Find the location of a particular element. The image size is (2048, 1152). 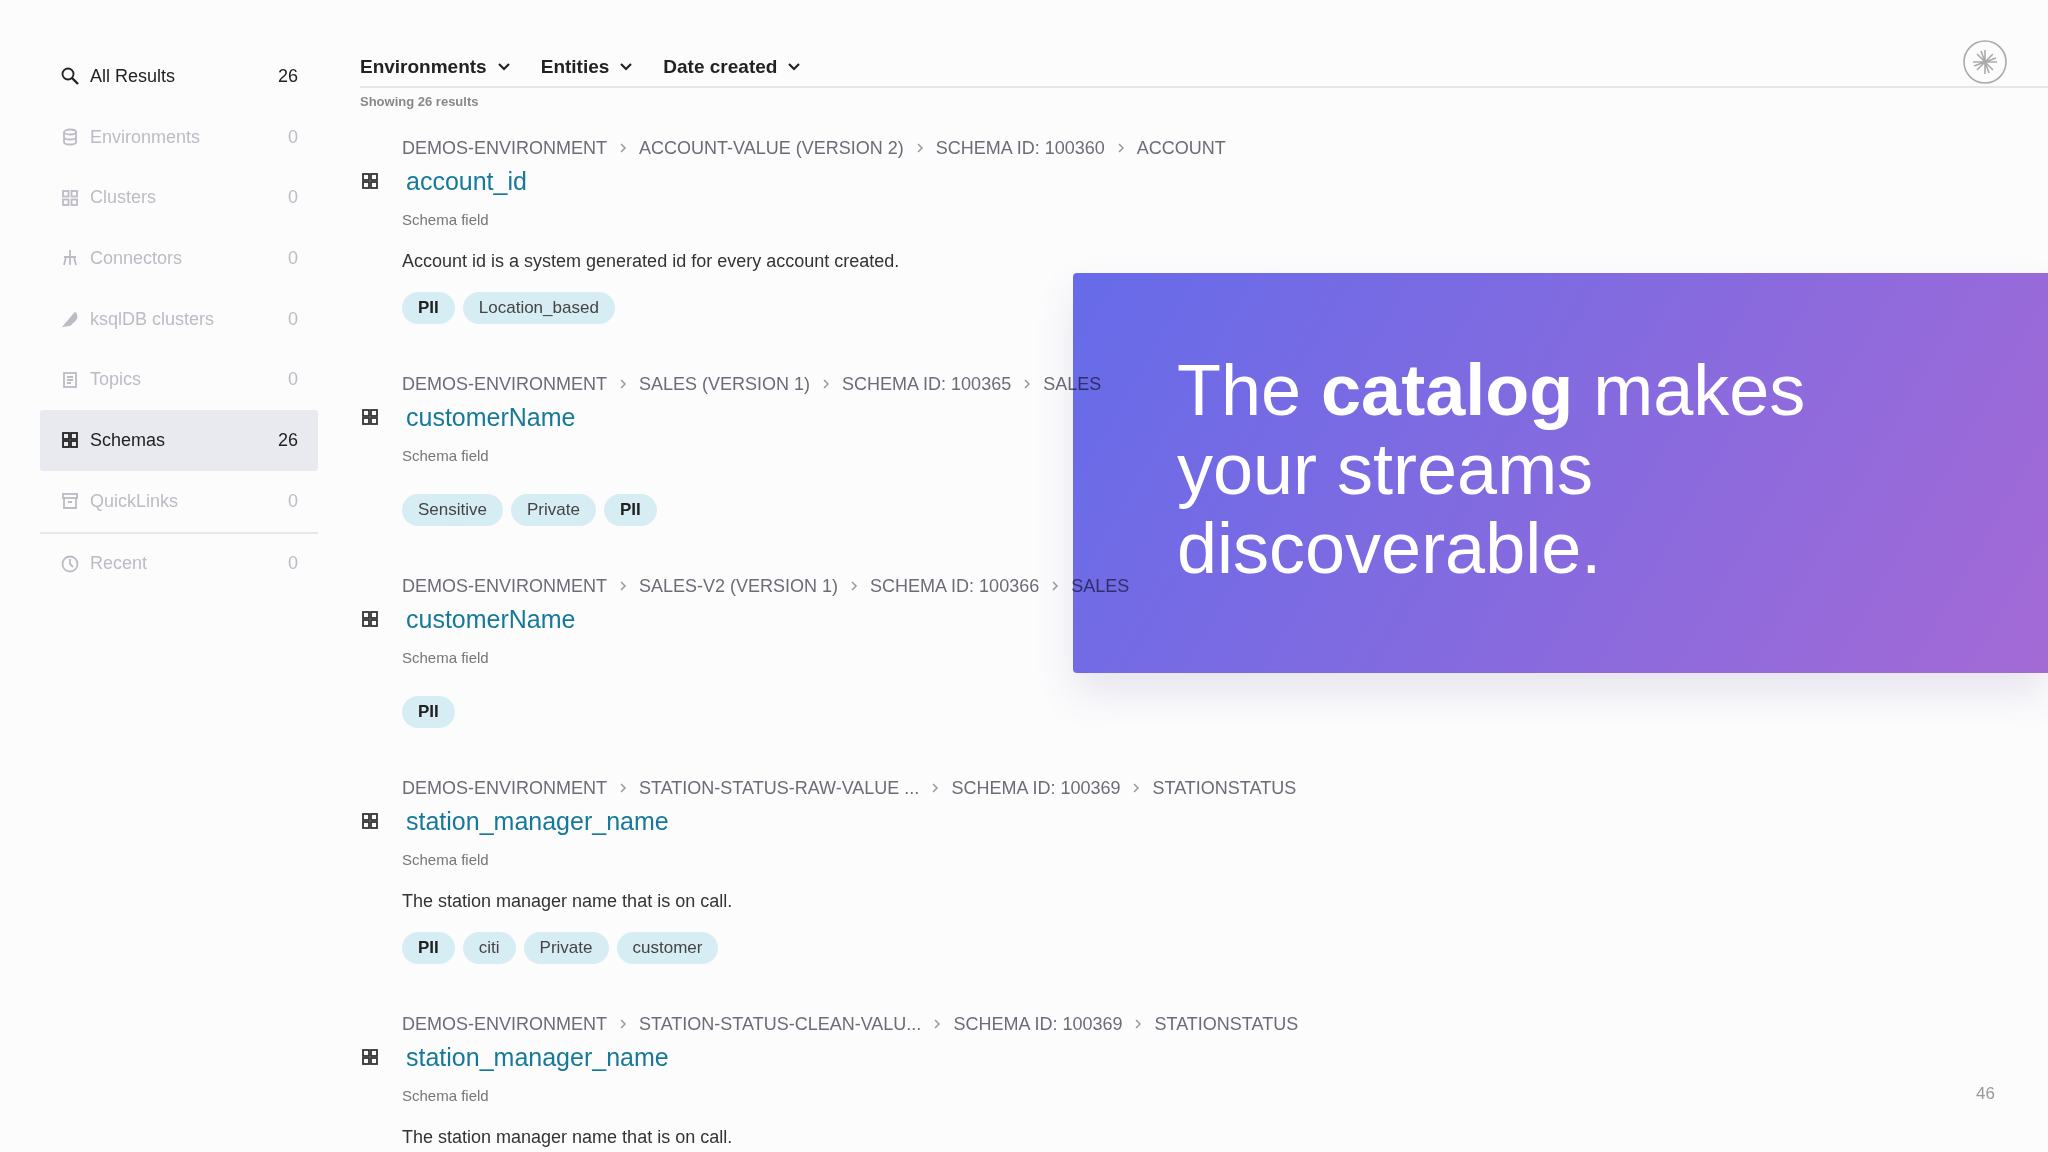

sidebar-label: ksqlDB clusters is located at coordinates (153, 319).